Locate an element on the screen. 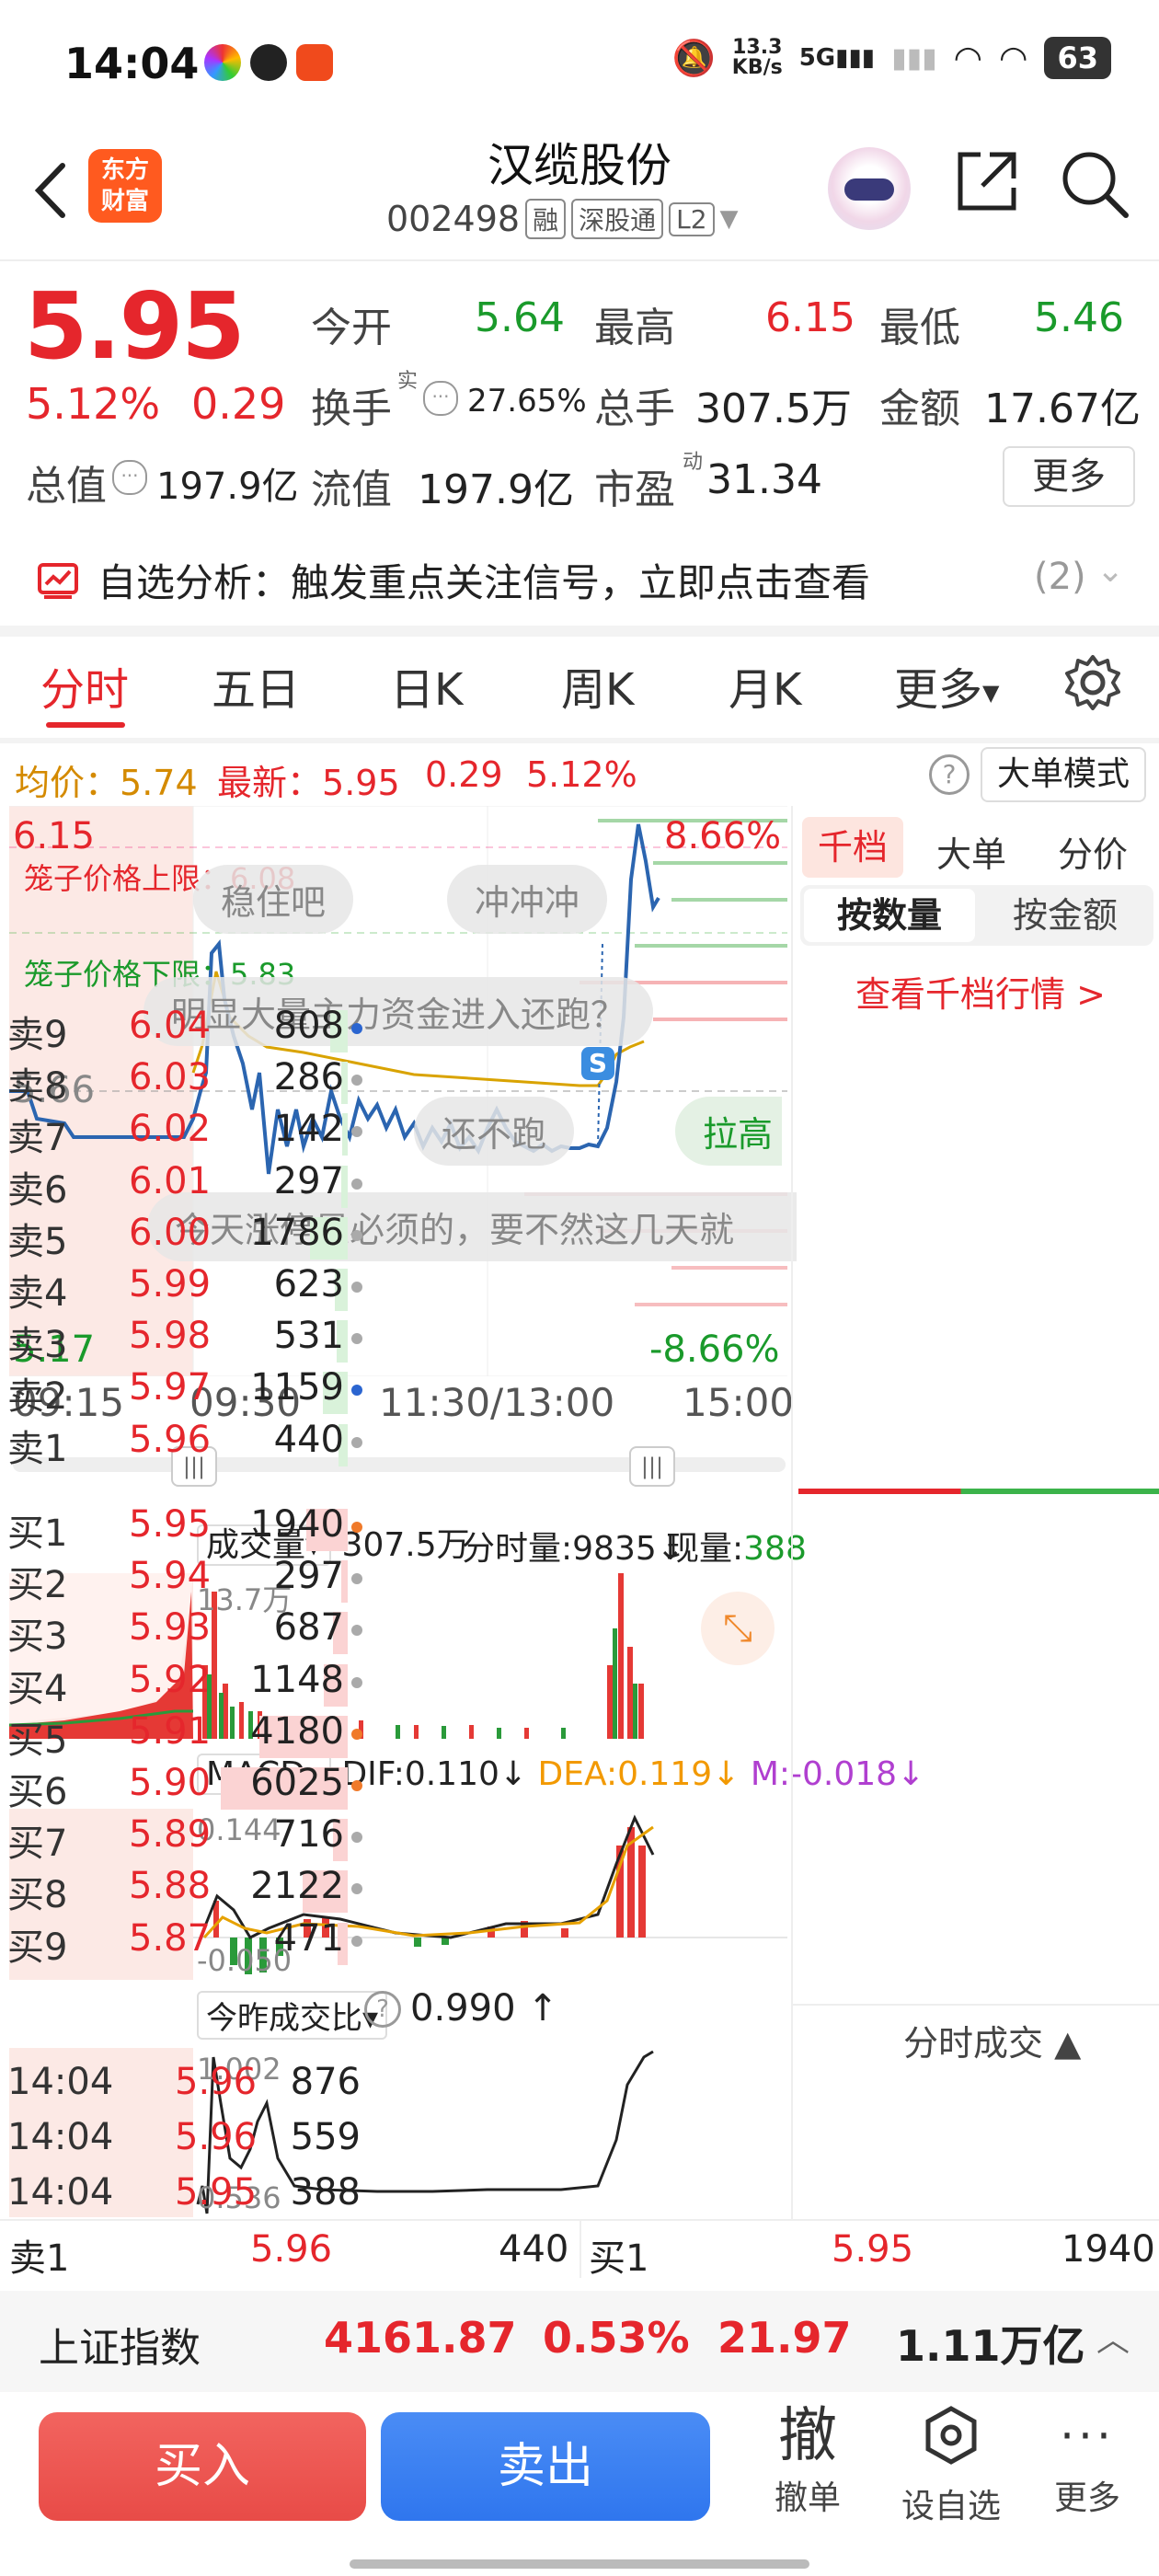 This screenshot has height=2576, width=1159. latest-label: 最新： is located at coordinates (270, 783).